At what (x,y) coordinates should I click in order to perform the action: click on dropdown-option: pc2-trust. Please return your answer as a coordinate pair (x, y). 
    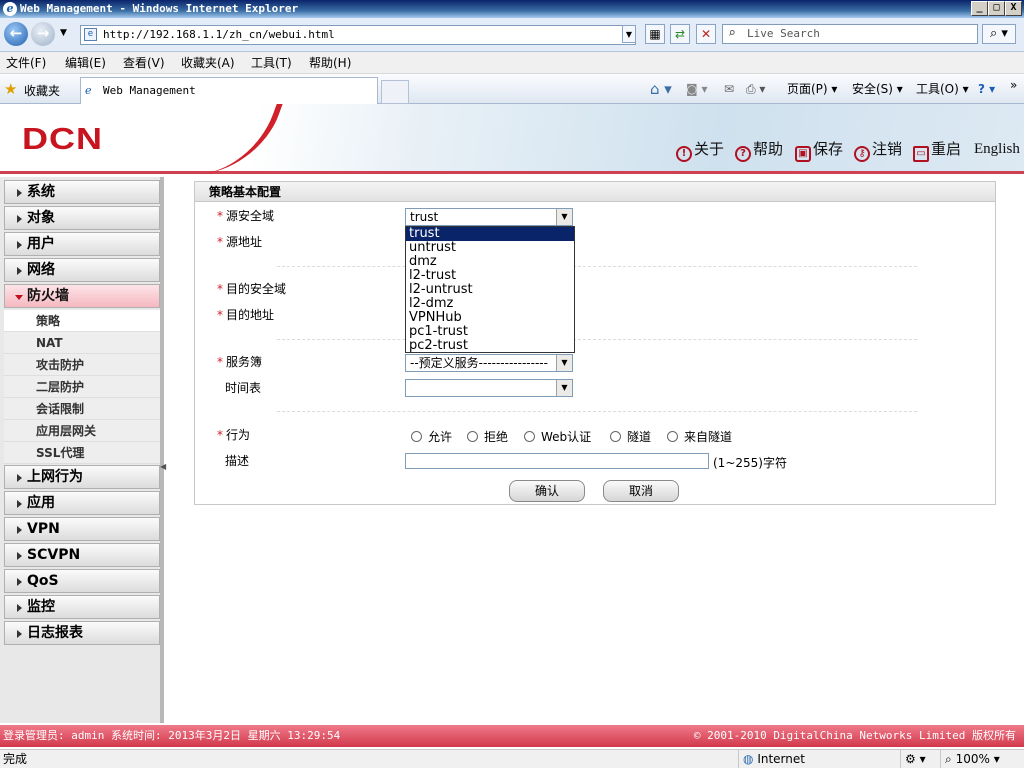
    Looking at the image, I should click on (490, 346).